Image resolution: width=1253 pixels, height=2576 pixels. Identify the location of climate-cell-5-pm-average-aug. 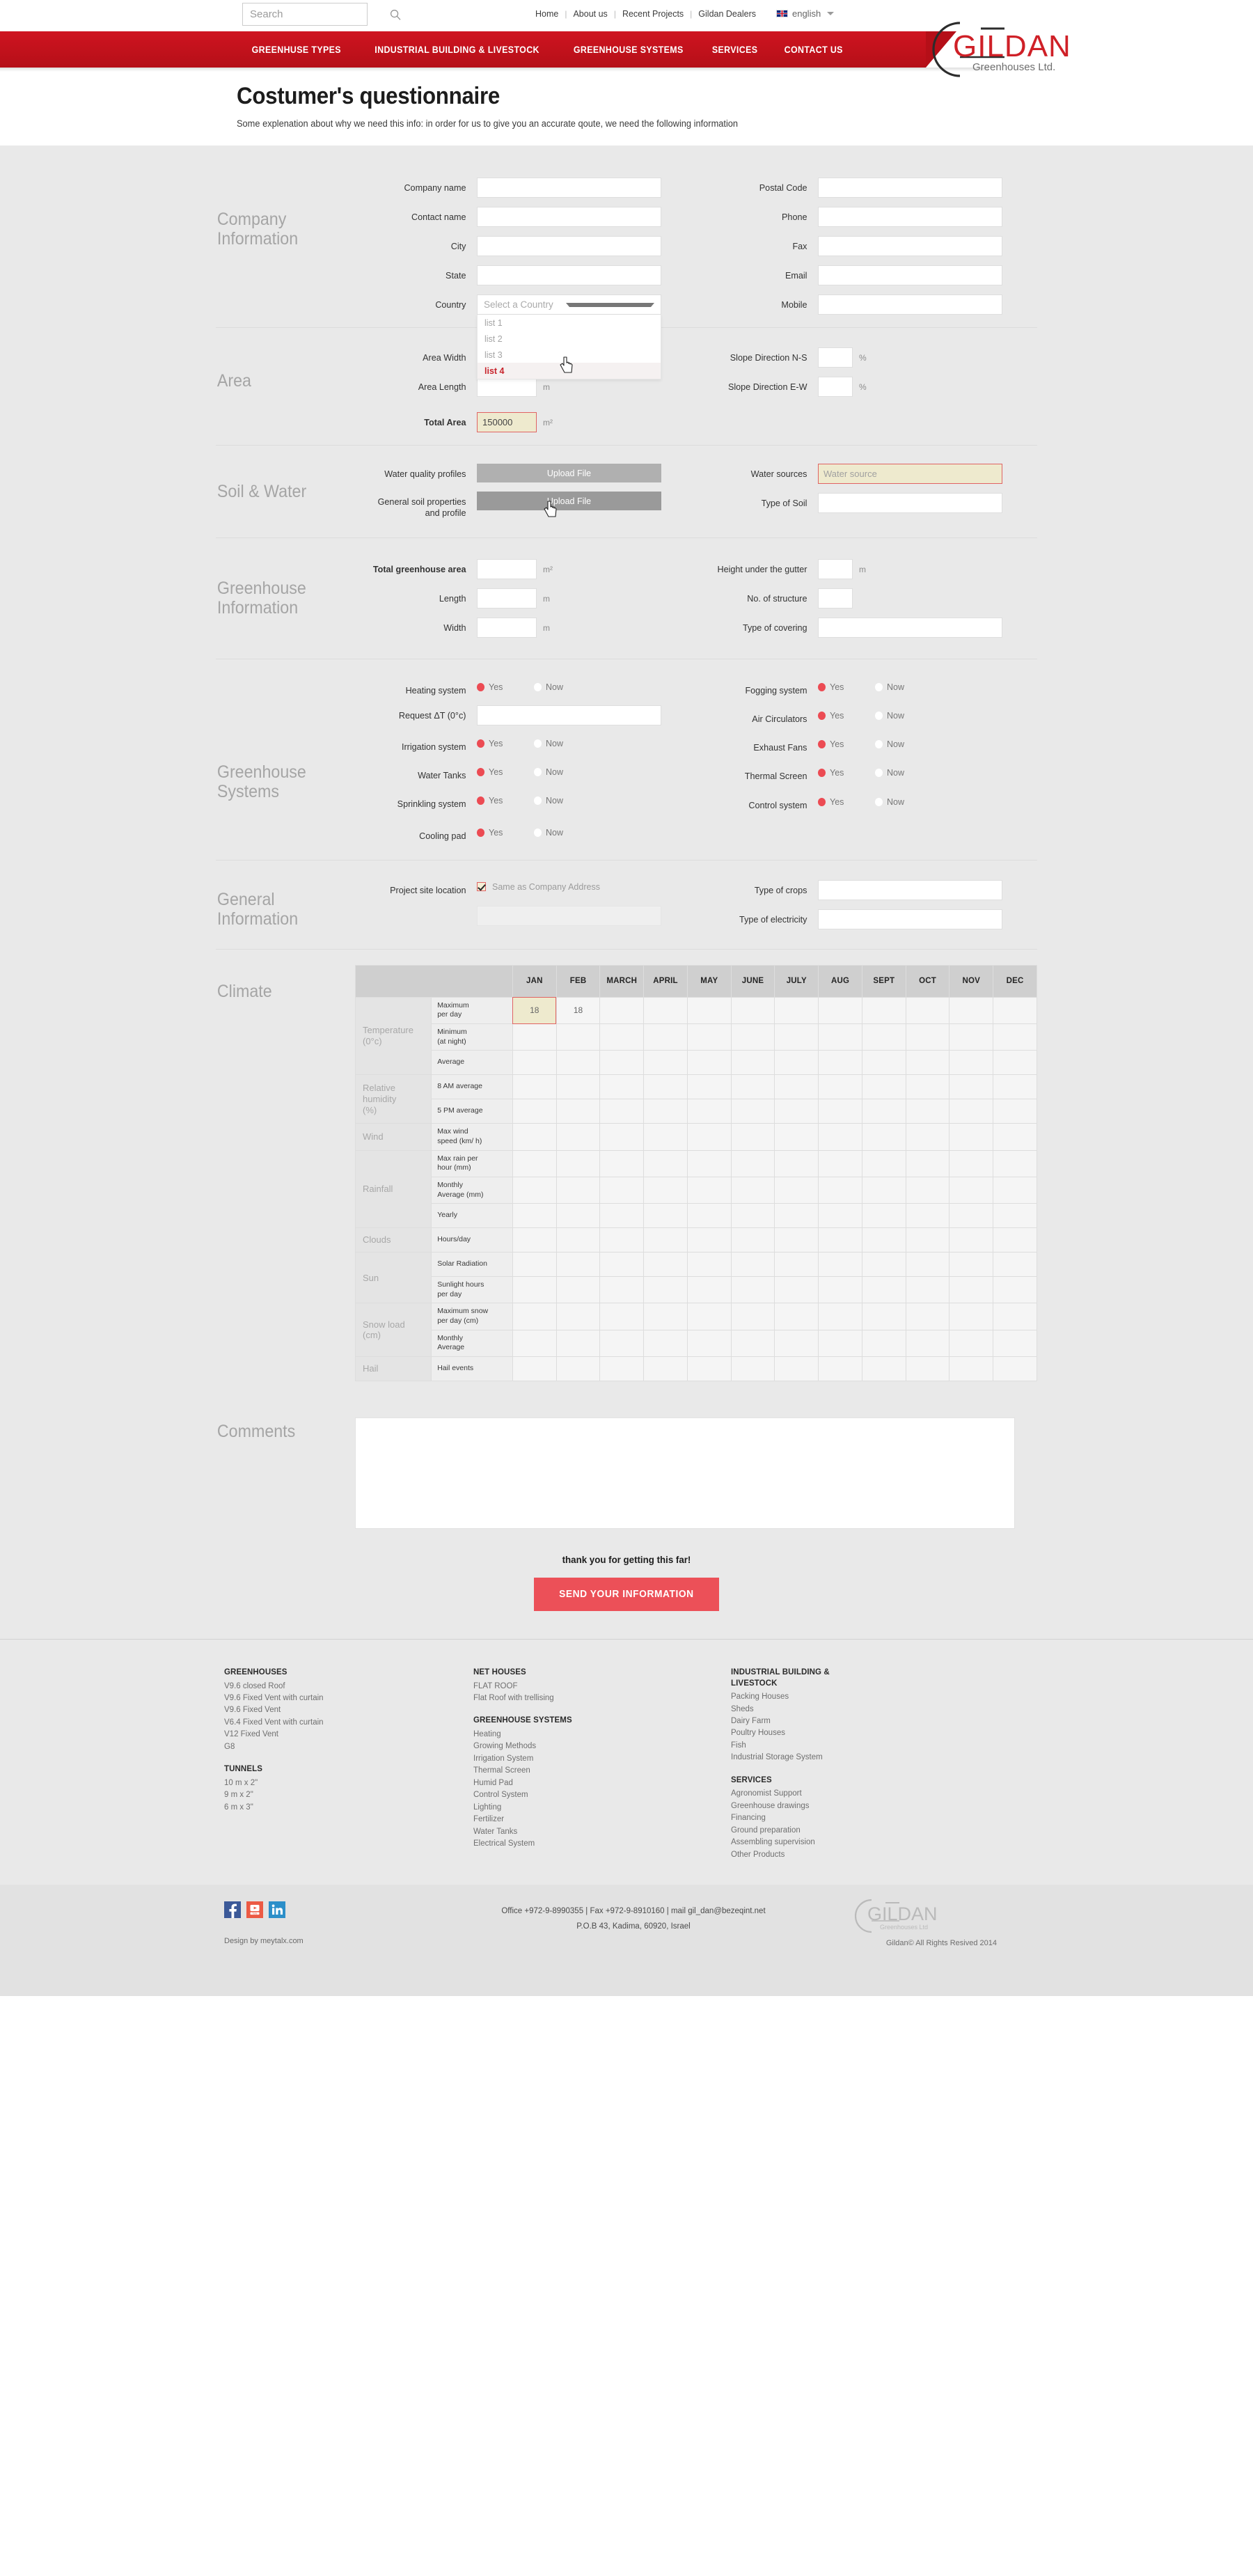
(840, 1111).